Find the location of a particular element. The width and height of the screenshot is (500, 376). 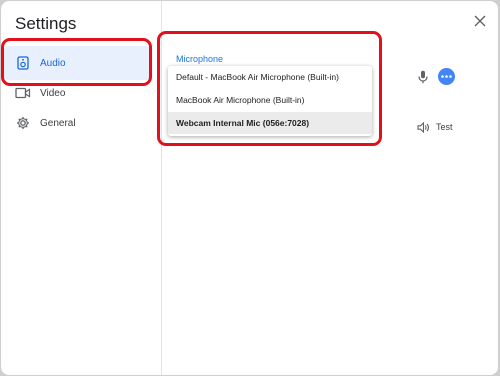

sidebar-item-general: General is located at coordinates (77, 123).